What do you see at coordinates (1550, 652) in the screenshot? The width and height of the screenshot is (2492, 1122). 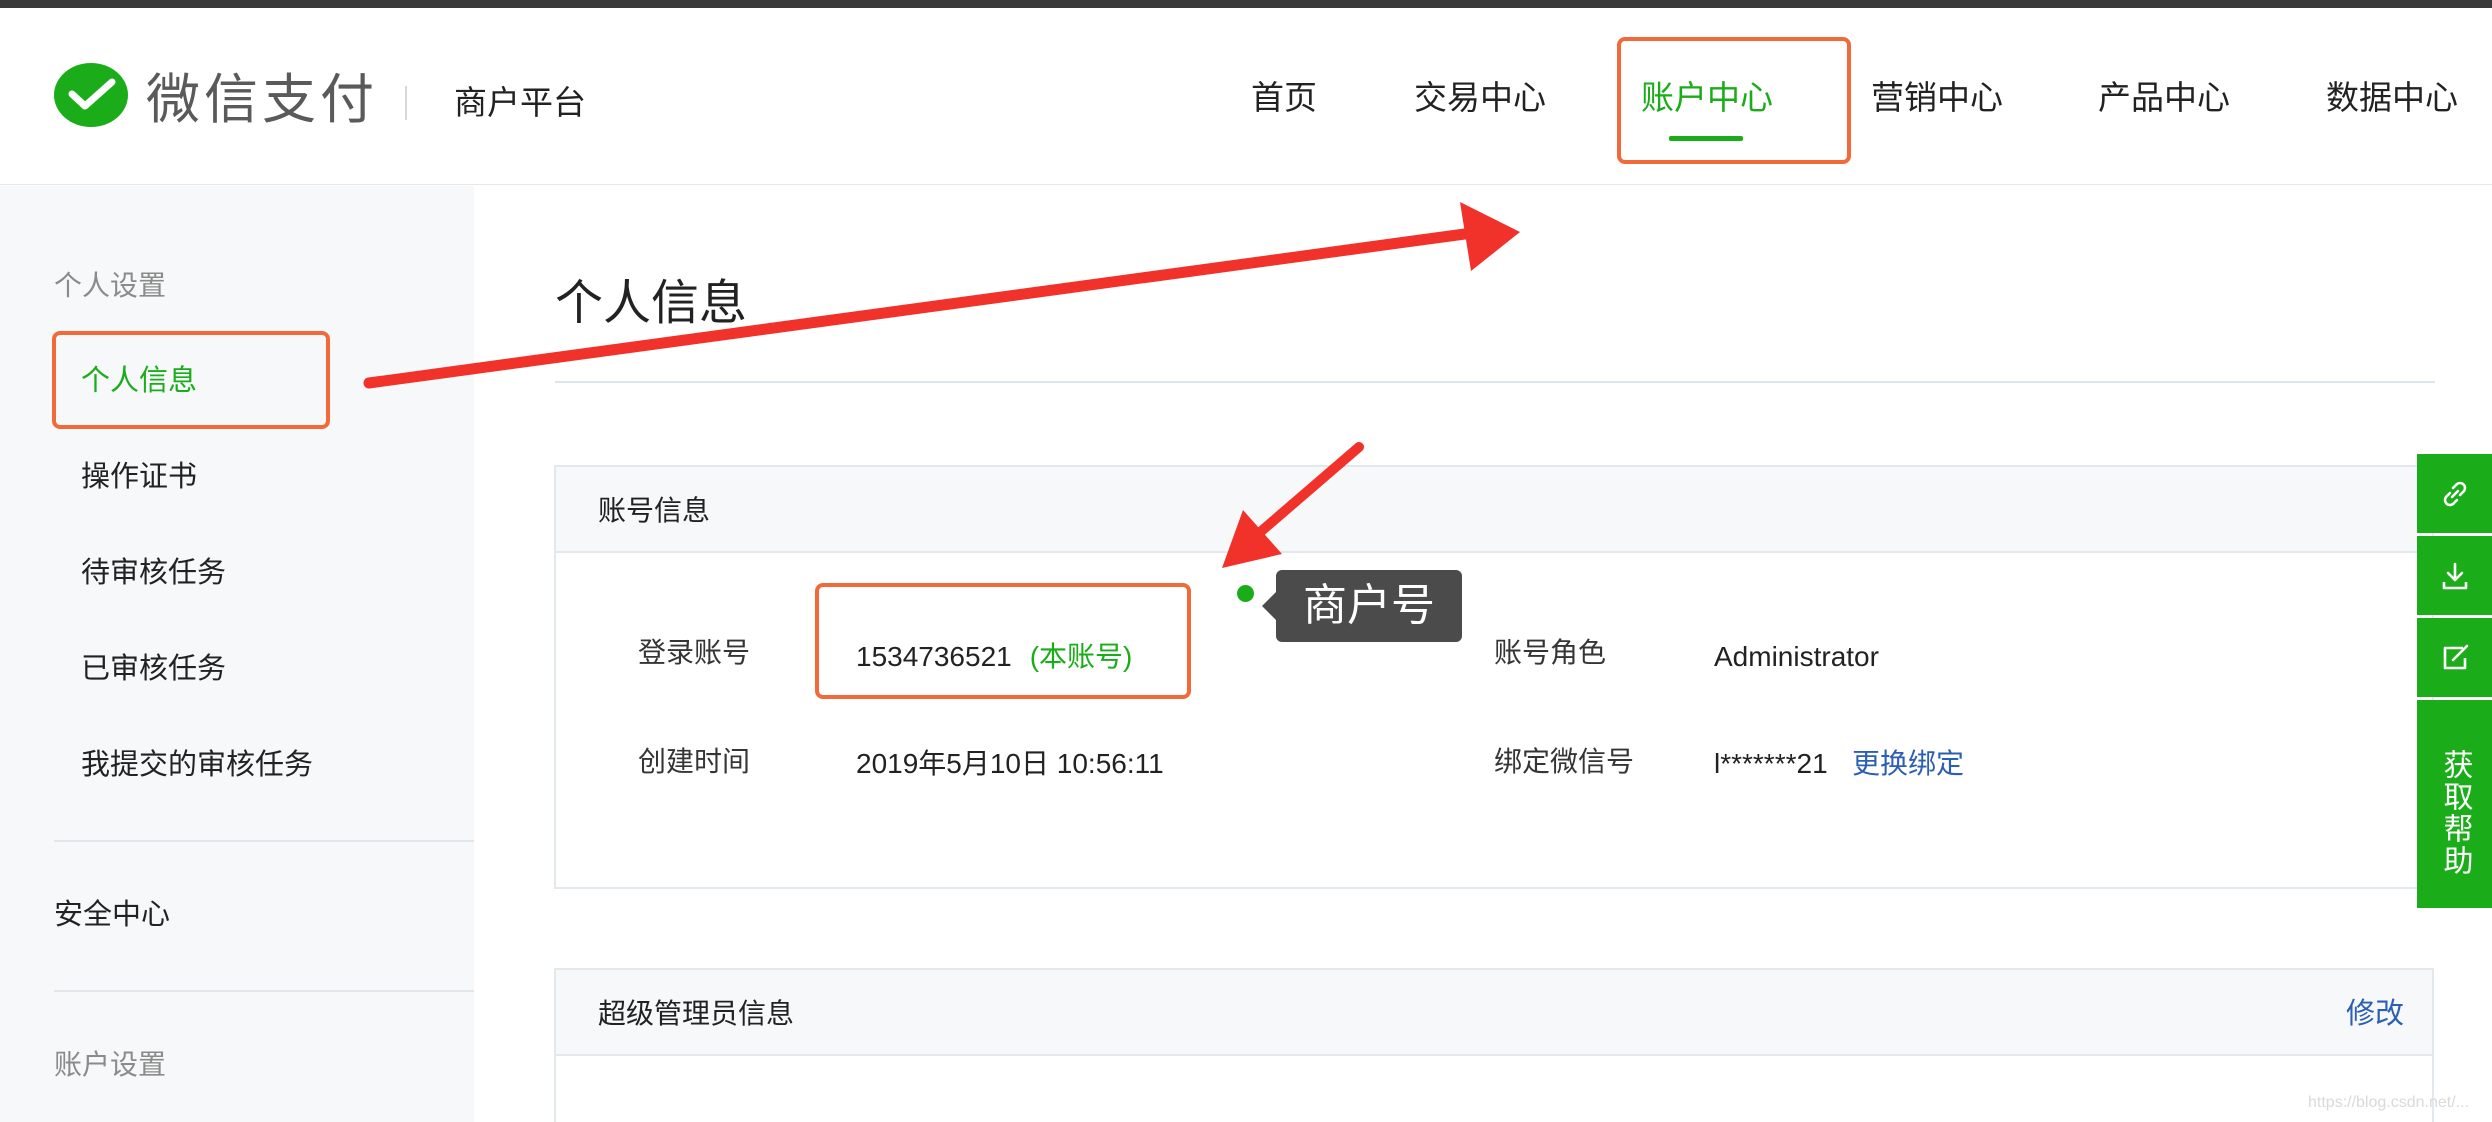 I see `account-role-label: 账号角色` at bounding box center [1550, 652].